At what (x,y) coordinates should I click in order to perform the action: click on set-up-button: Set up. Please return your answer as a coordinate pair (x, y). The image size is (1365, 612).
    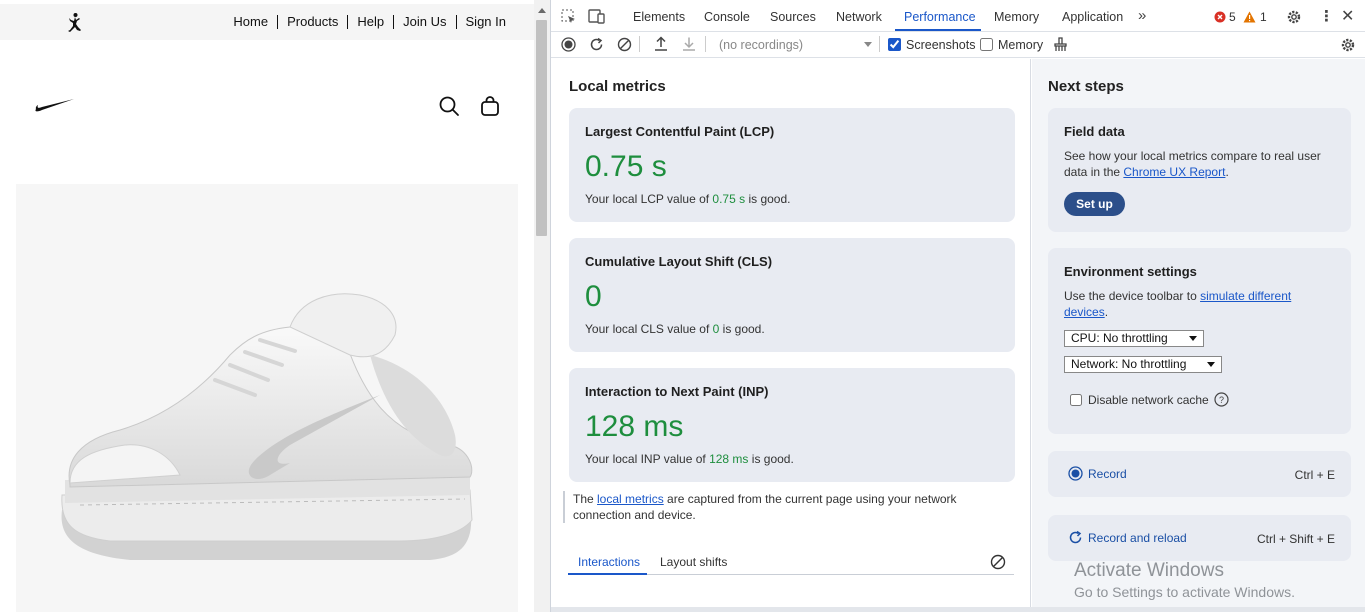
    Looking at the image, I should click on (1094, 204).